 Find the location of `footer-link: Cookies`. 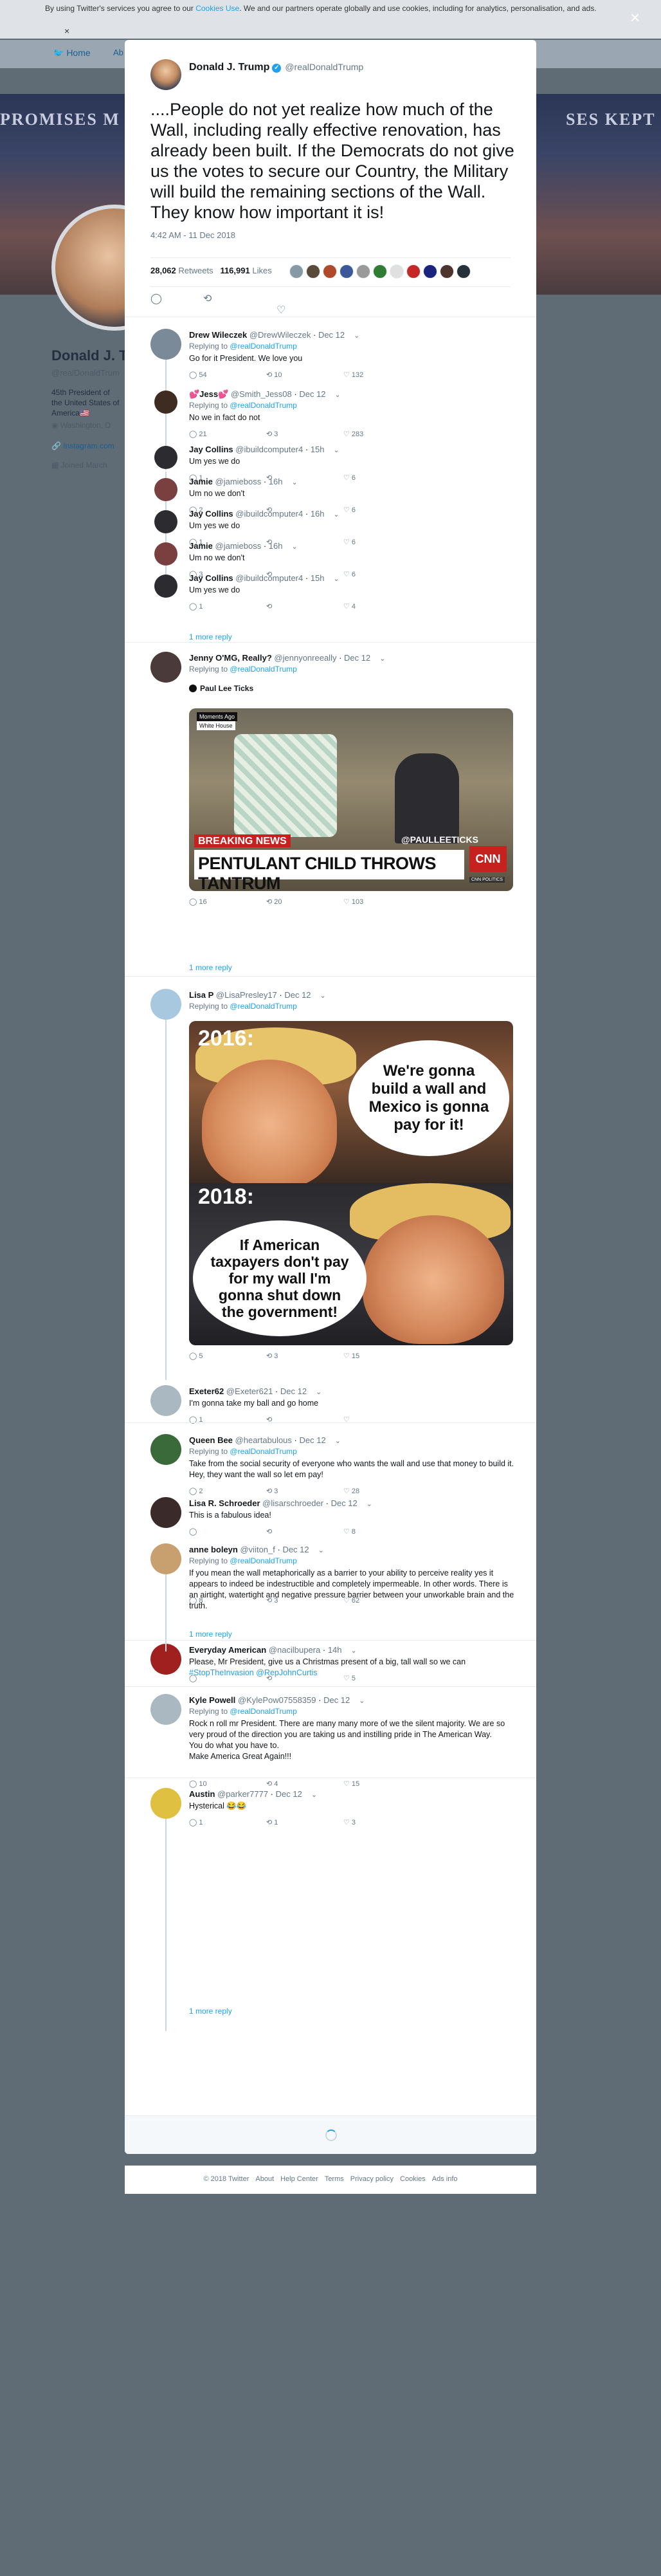

footer-link: Cookies is located at coordinates (413, 2179).